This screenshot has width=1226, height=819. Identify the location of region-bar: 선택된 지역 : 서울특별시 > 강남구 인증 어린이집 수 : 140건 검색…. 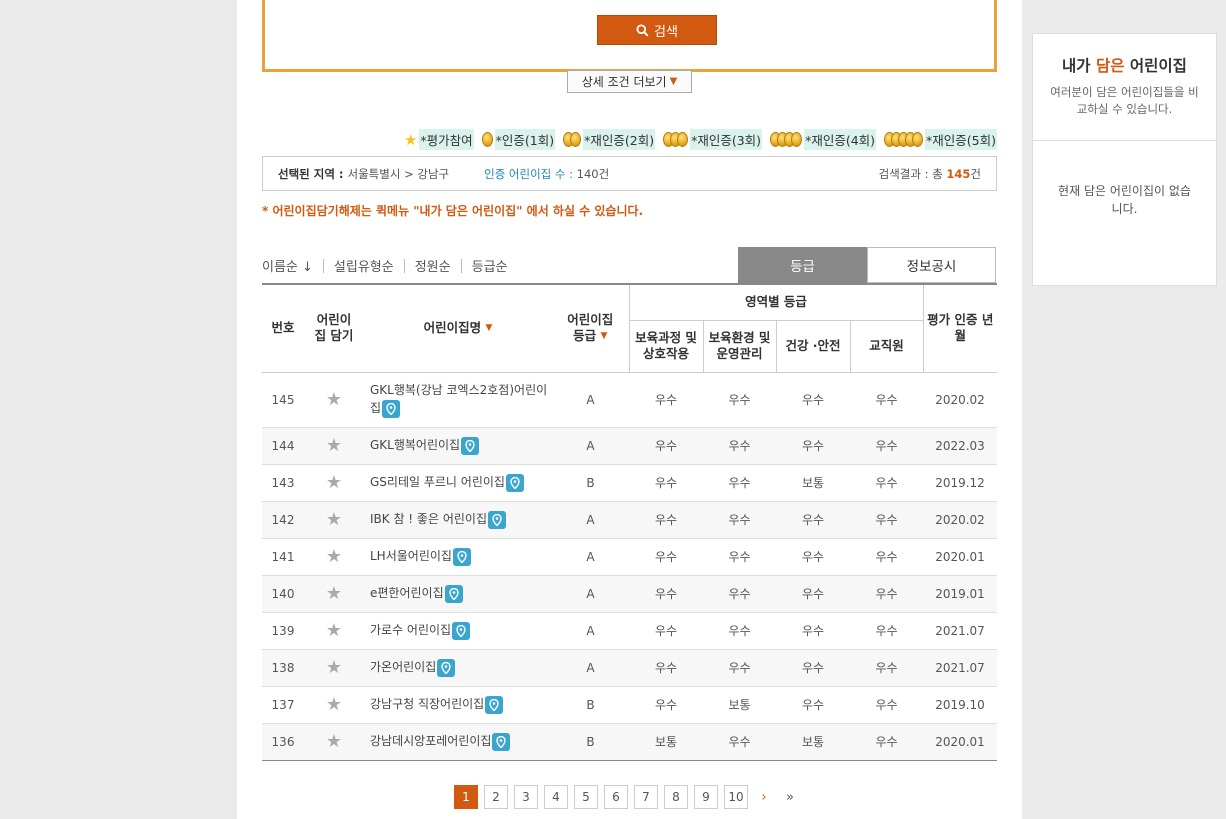
(629, 173).